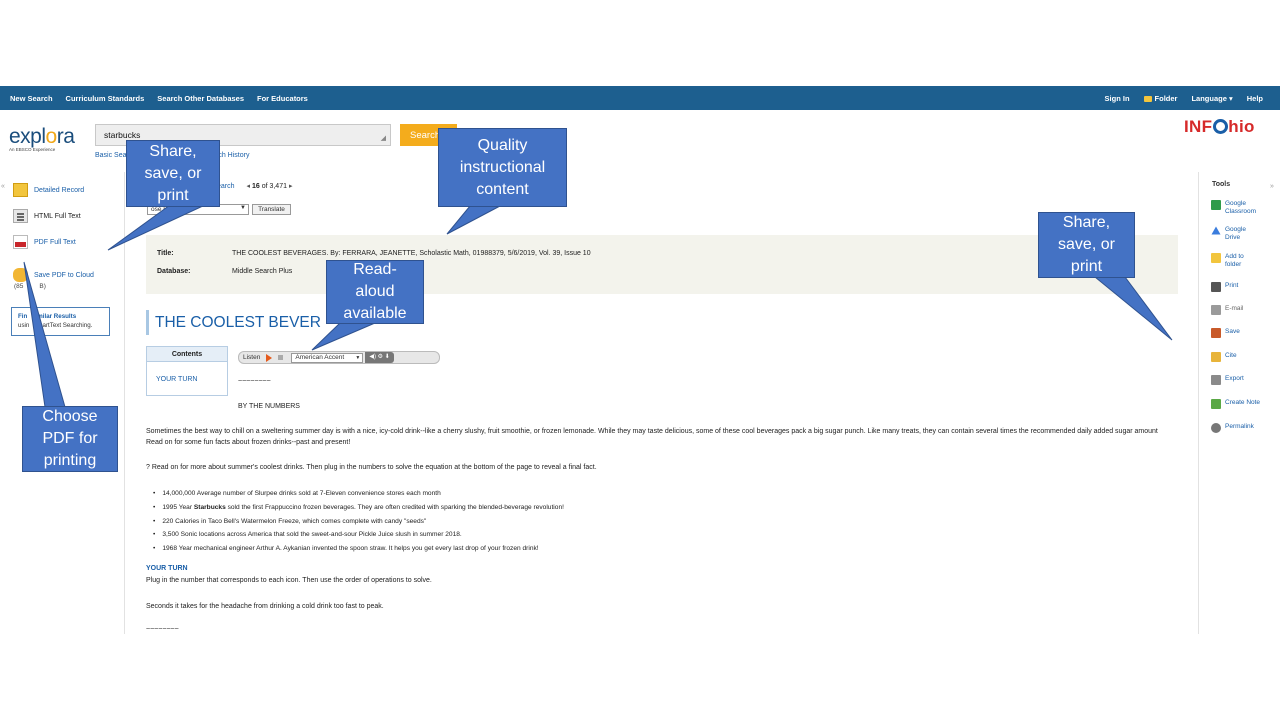 The width and height of the screenshot is (1280, 720). I want to click on callout-quality: Quality instructional content, so click(502, 167).